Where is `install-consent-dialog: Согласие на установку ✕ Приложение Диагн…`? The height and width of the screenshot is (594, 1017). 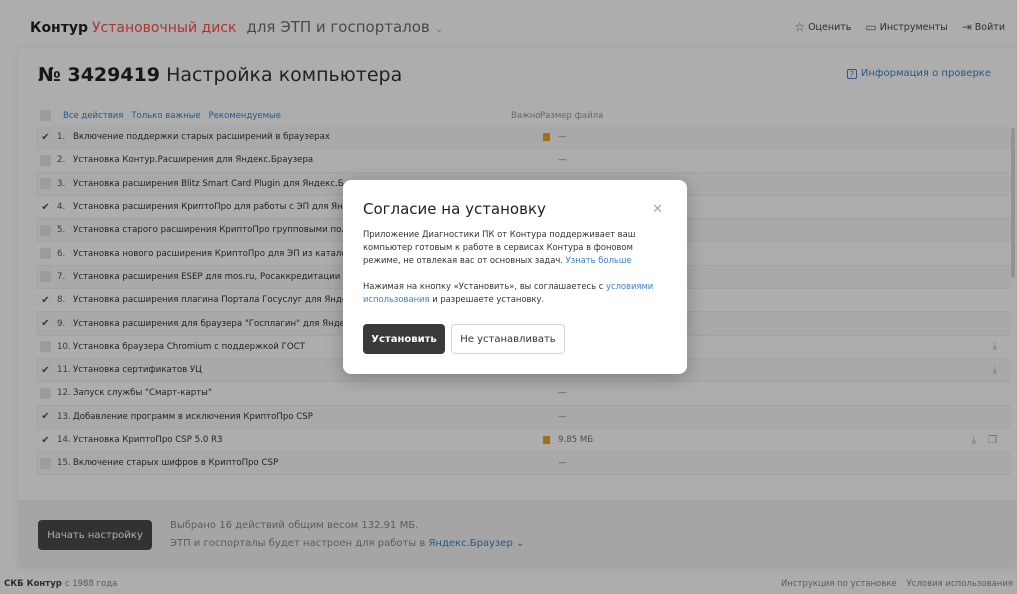 install-consent-dialog: Согласие на установку ✕ Приложение Диагн… is located at coordinates (515, 277).